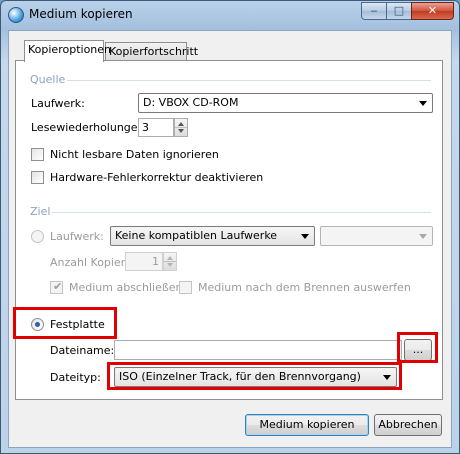 The image size is (460, 454). I want to click on target-group-divider, so click(241, 212).